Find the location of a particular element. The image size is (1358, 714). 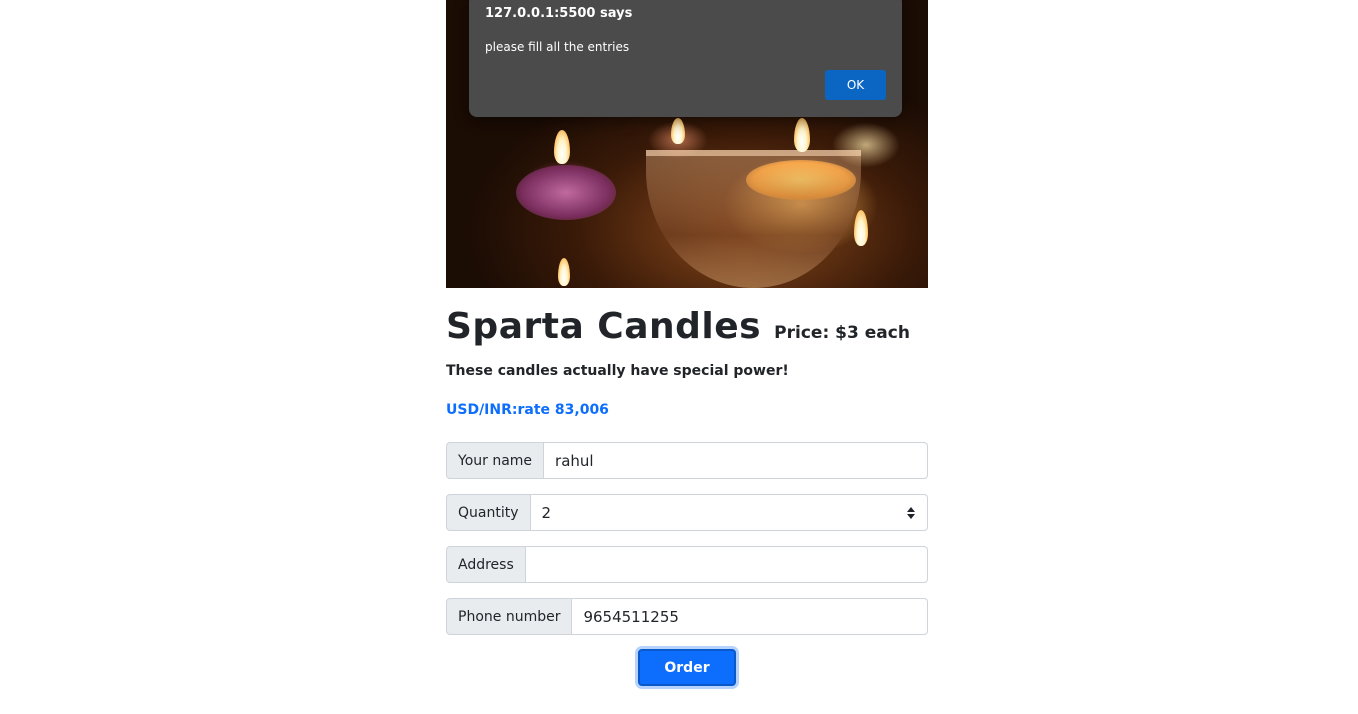

quantity-value: 2 is located at coordinates (546, 512).